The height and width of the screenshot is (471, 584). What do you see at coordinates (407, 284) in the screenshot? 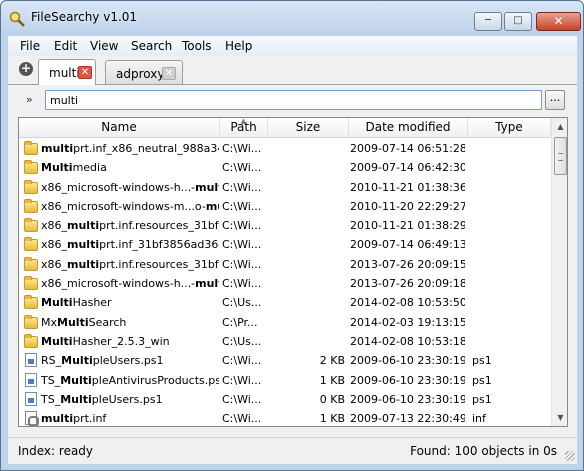
I see `cell-date-modified: 2013-07-26 20:09:18` at bounding box center [407, 284].